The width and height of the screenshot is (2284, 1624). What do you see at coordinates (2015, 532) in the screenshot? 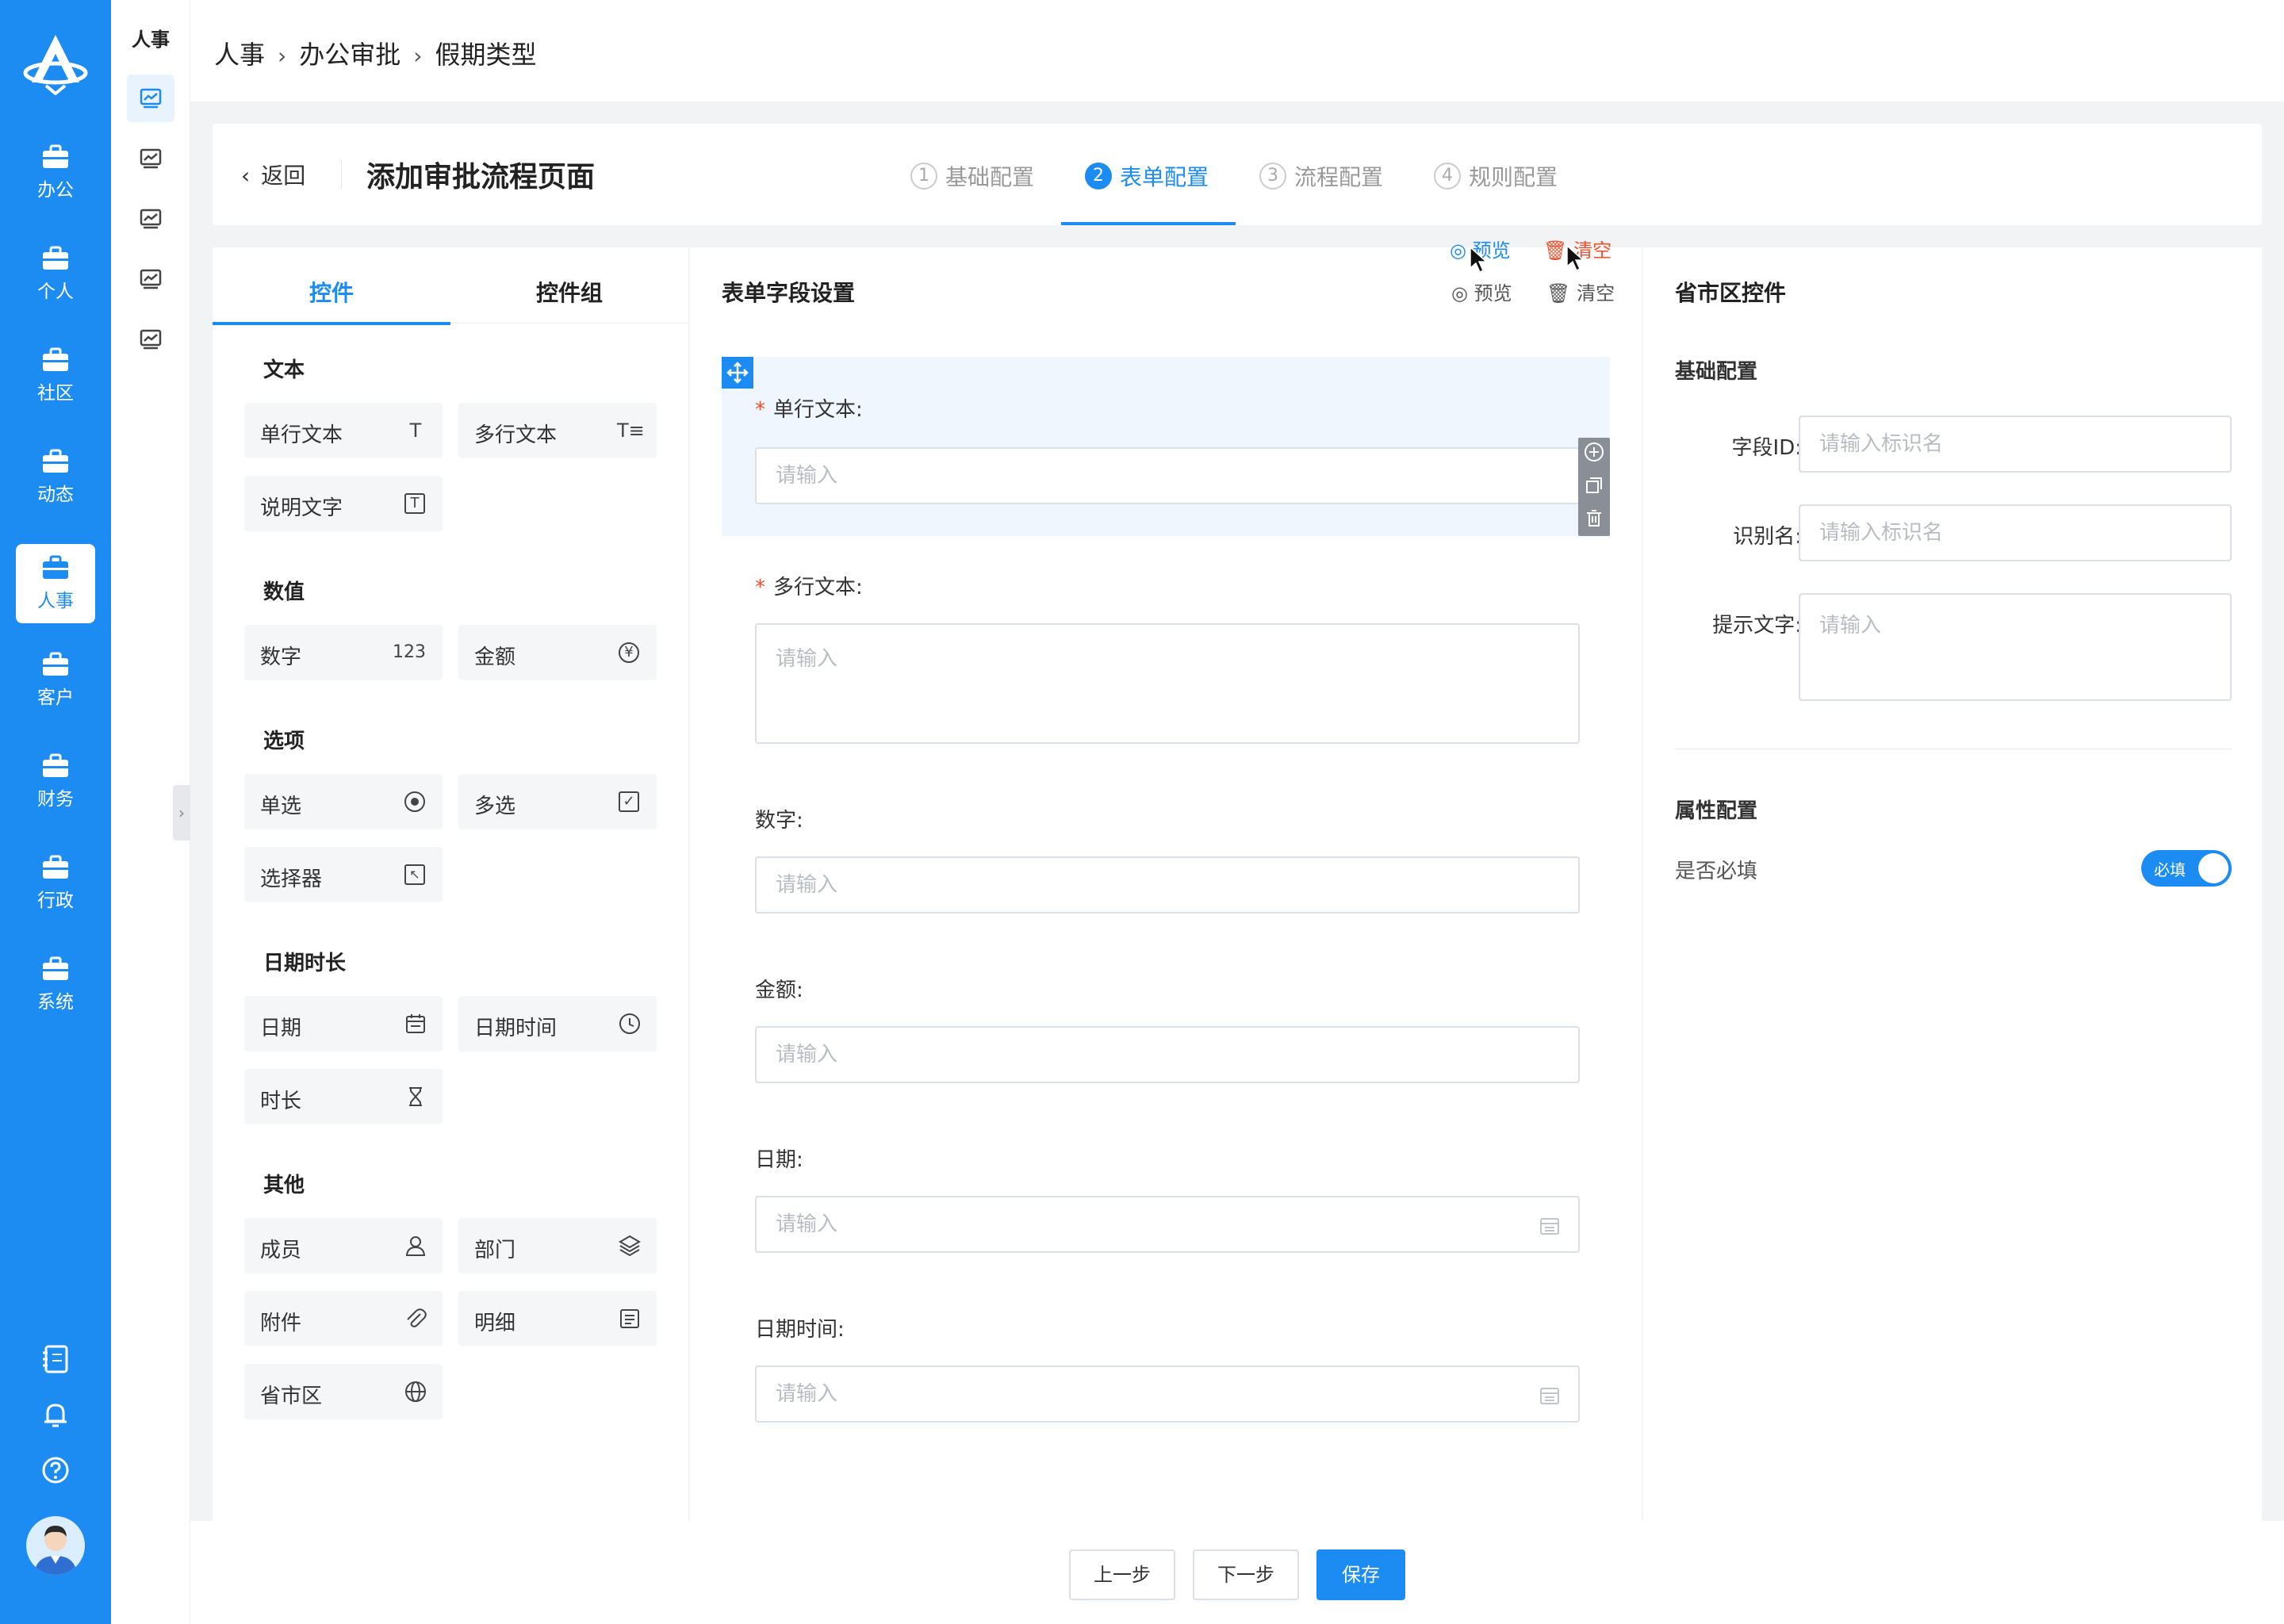
I see `name-input: 请输入标识名` at bounding box center [2015, 532].